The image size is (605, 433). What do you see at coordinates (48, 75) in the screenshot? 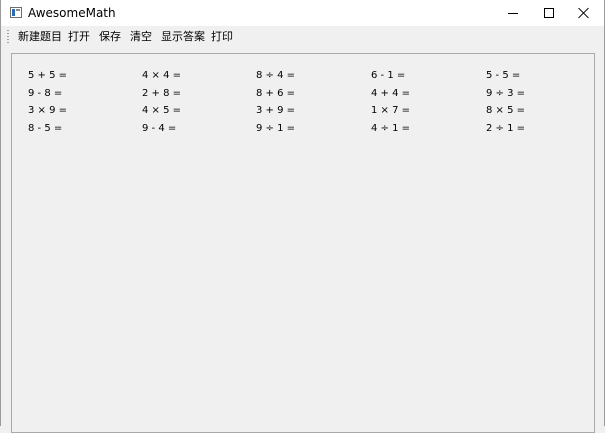
I see `problem-item: 5 + 5 =` at bounding box center [48, 75].